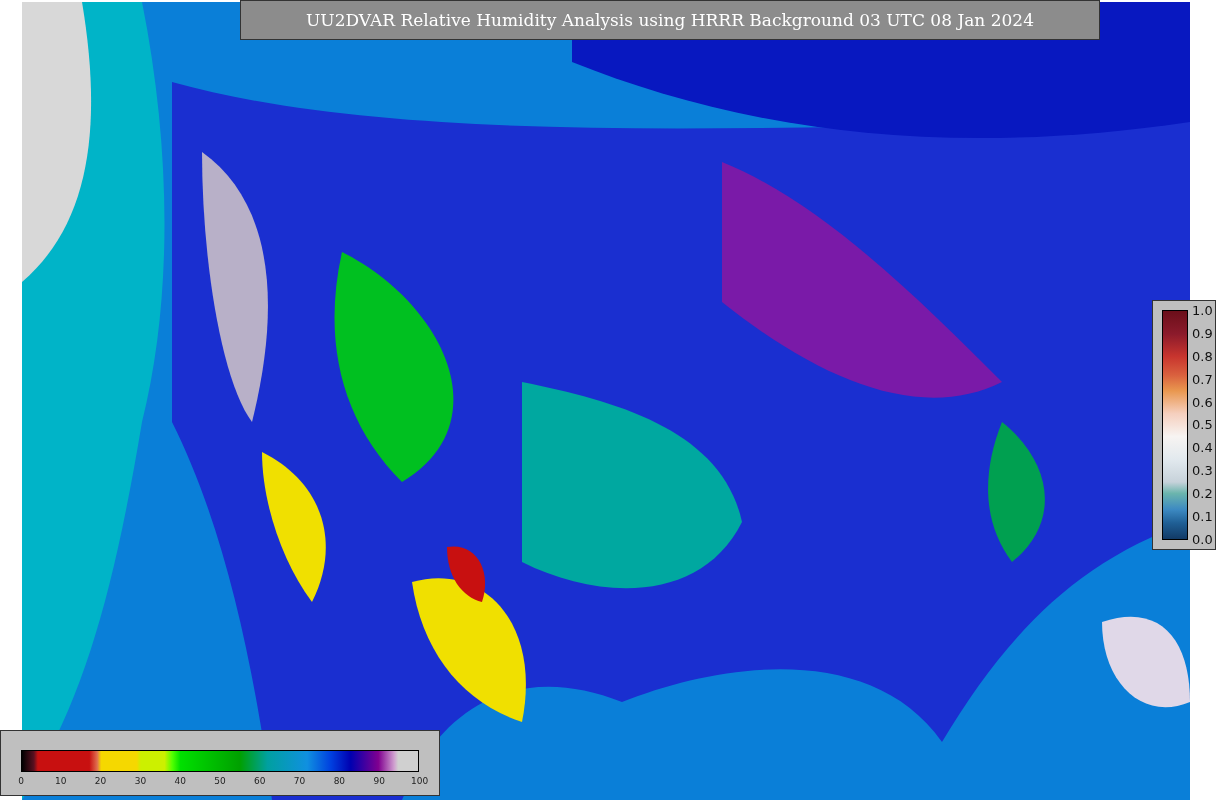 The height and width of the screenshot is (800, 1216). Describe the element at coordinates (61, 781) in the screenshot. I see `scale-tick-label: 10` at that location.